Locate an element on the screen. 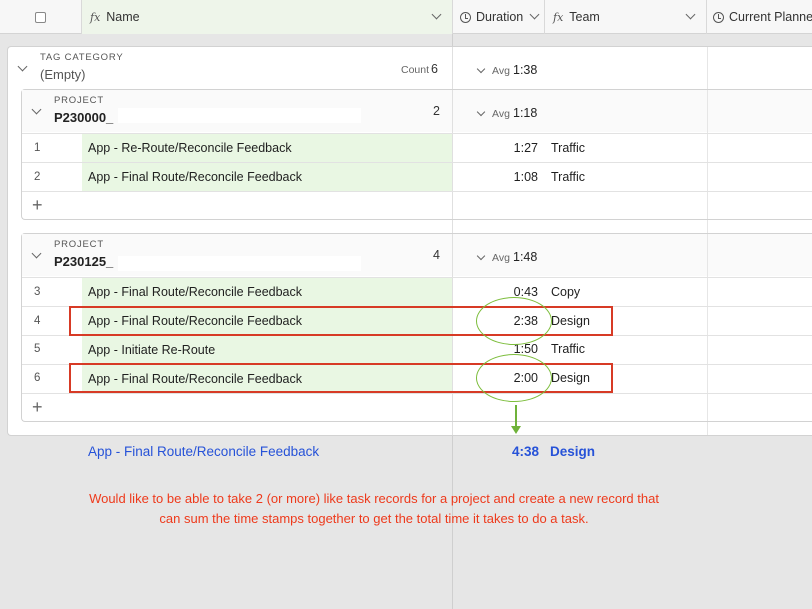 This screenshot has width=812, height=609. summary-record-name: App - Final Route/Reconcile Feedback is located at coordinates (204, 451).